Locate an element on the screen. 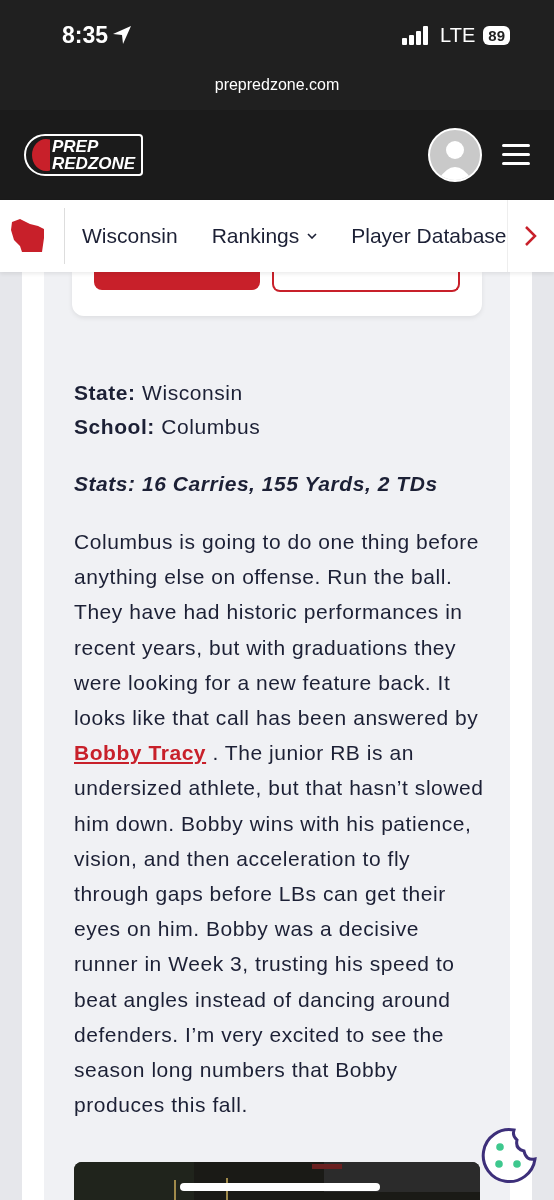 The image size is (554, 1200). signal-icon is located at coordinates (416, 35).